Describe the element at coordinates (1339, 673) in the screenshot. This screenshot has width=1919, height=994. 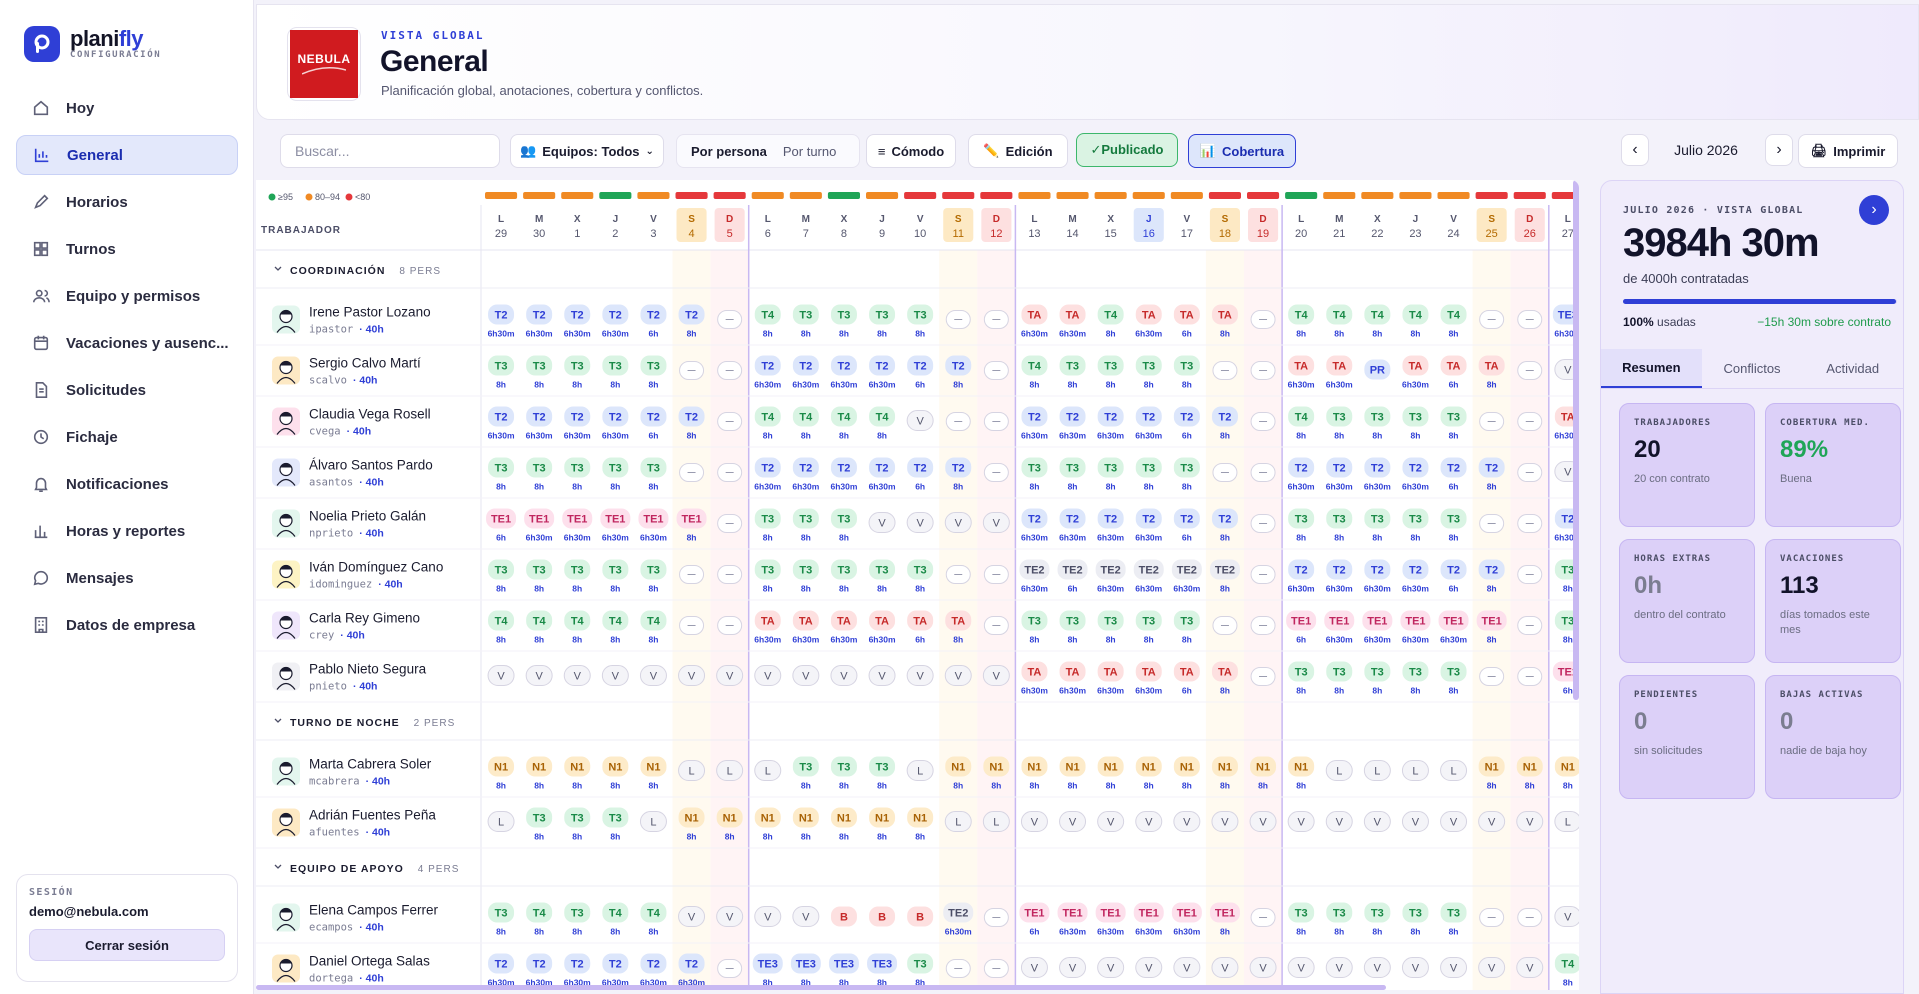
I see `shift-code: T3` at that location.